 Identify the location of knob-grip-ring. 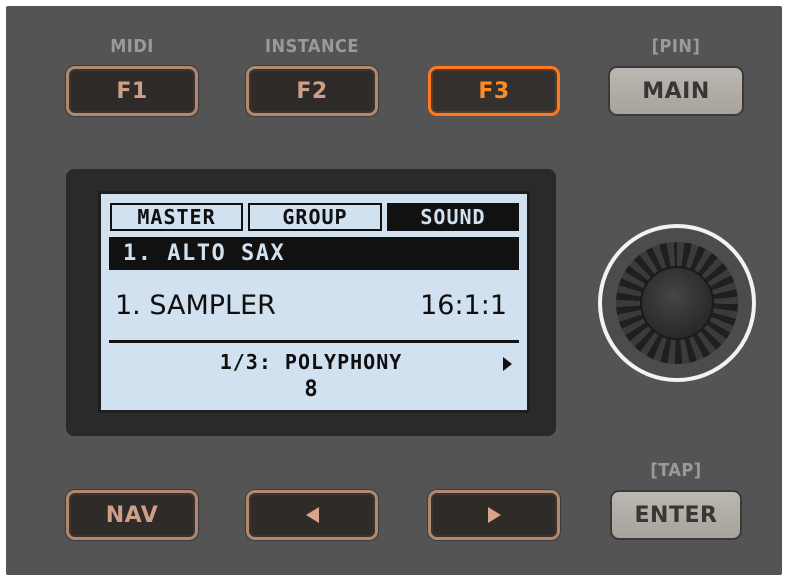
(677, 303).